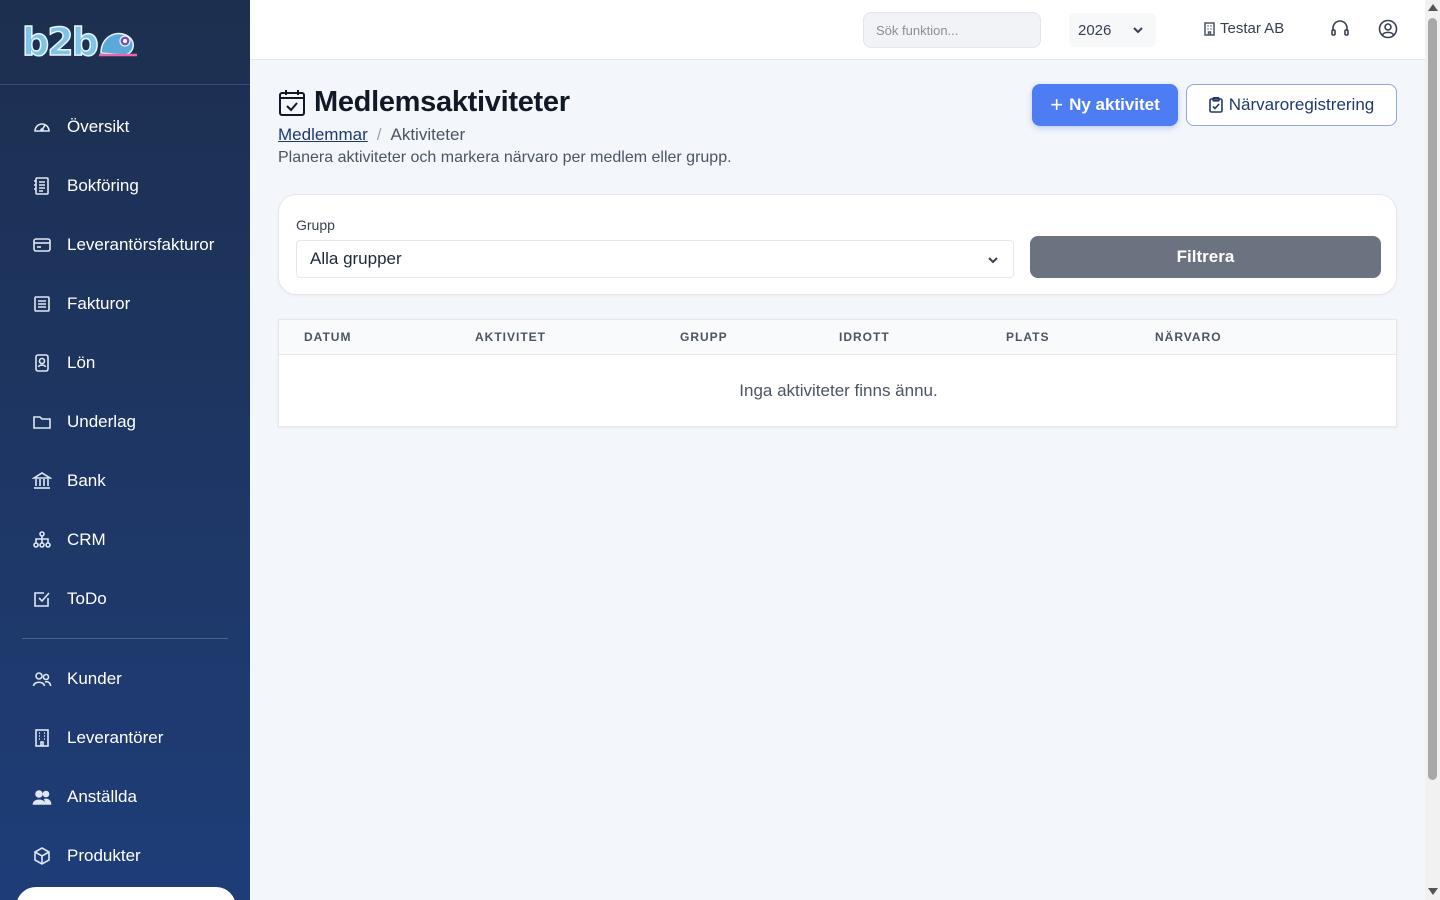  What do you see at coordinates (102, 796) in the screenshot?
I see `sidebar-item-label: Anställda` at bounding box center [102, 796].